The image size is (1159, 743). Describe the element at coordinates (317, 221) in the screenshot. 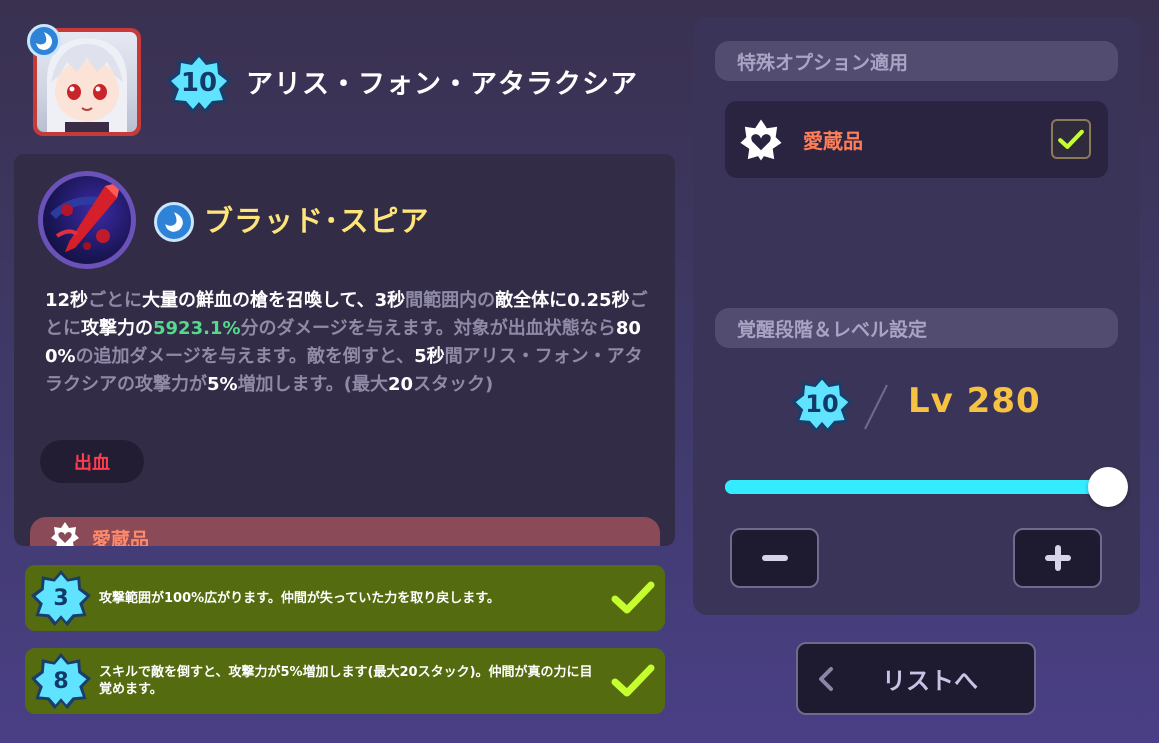

I see `skill-name: ブラッド･スピア` at that location.